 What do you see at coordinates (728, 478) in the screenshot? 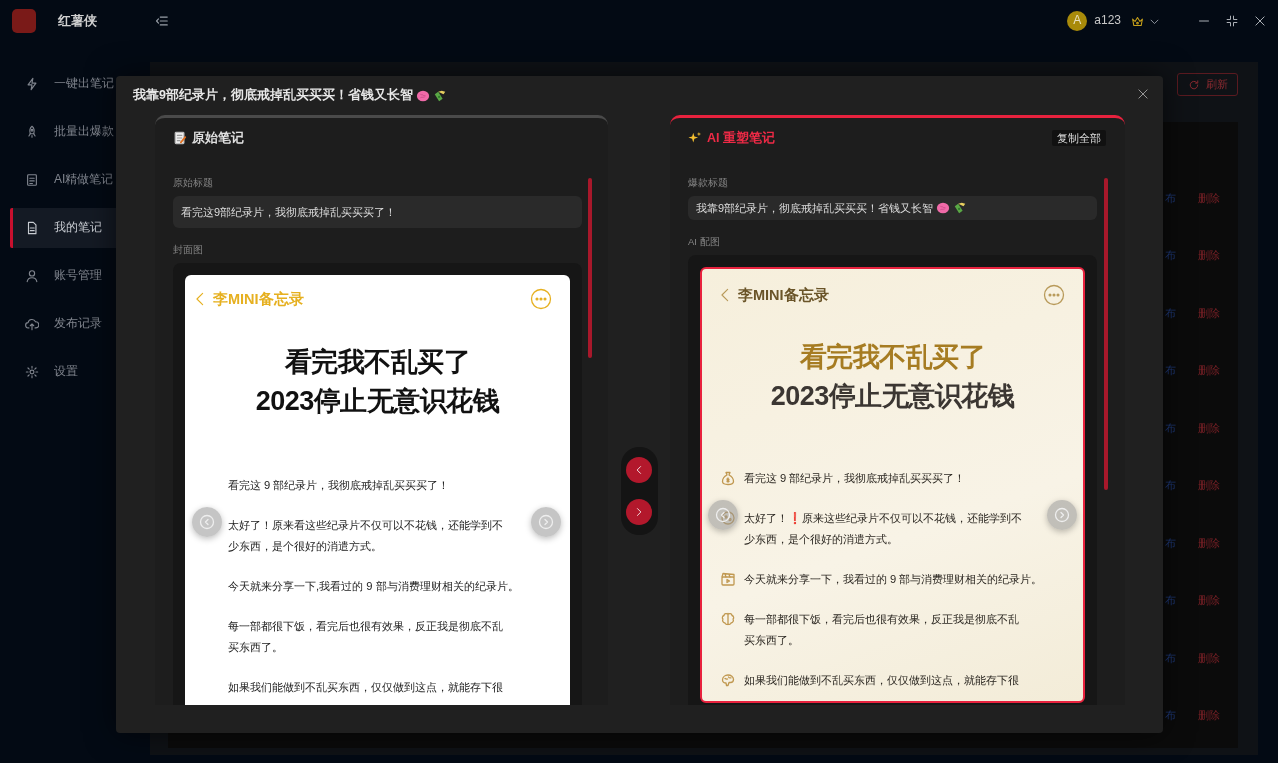
I see `money-bag-icon` at bounding box center [728, 478].